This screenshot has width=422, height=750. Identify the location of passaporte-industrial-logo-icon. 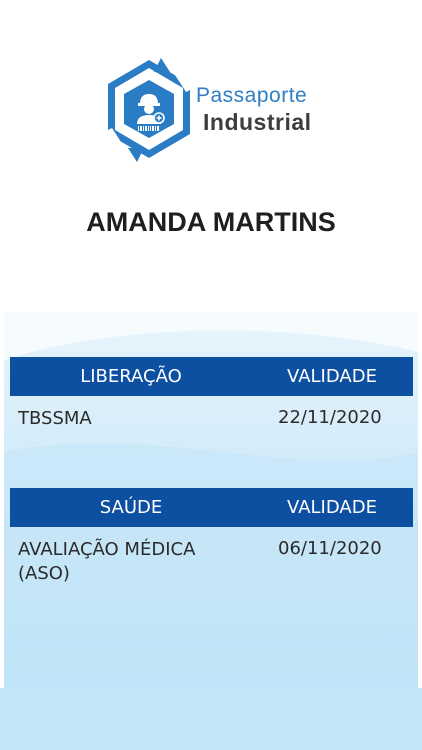
(149, 110).